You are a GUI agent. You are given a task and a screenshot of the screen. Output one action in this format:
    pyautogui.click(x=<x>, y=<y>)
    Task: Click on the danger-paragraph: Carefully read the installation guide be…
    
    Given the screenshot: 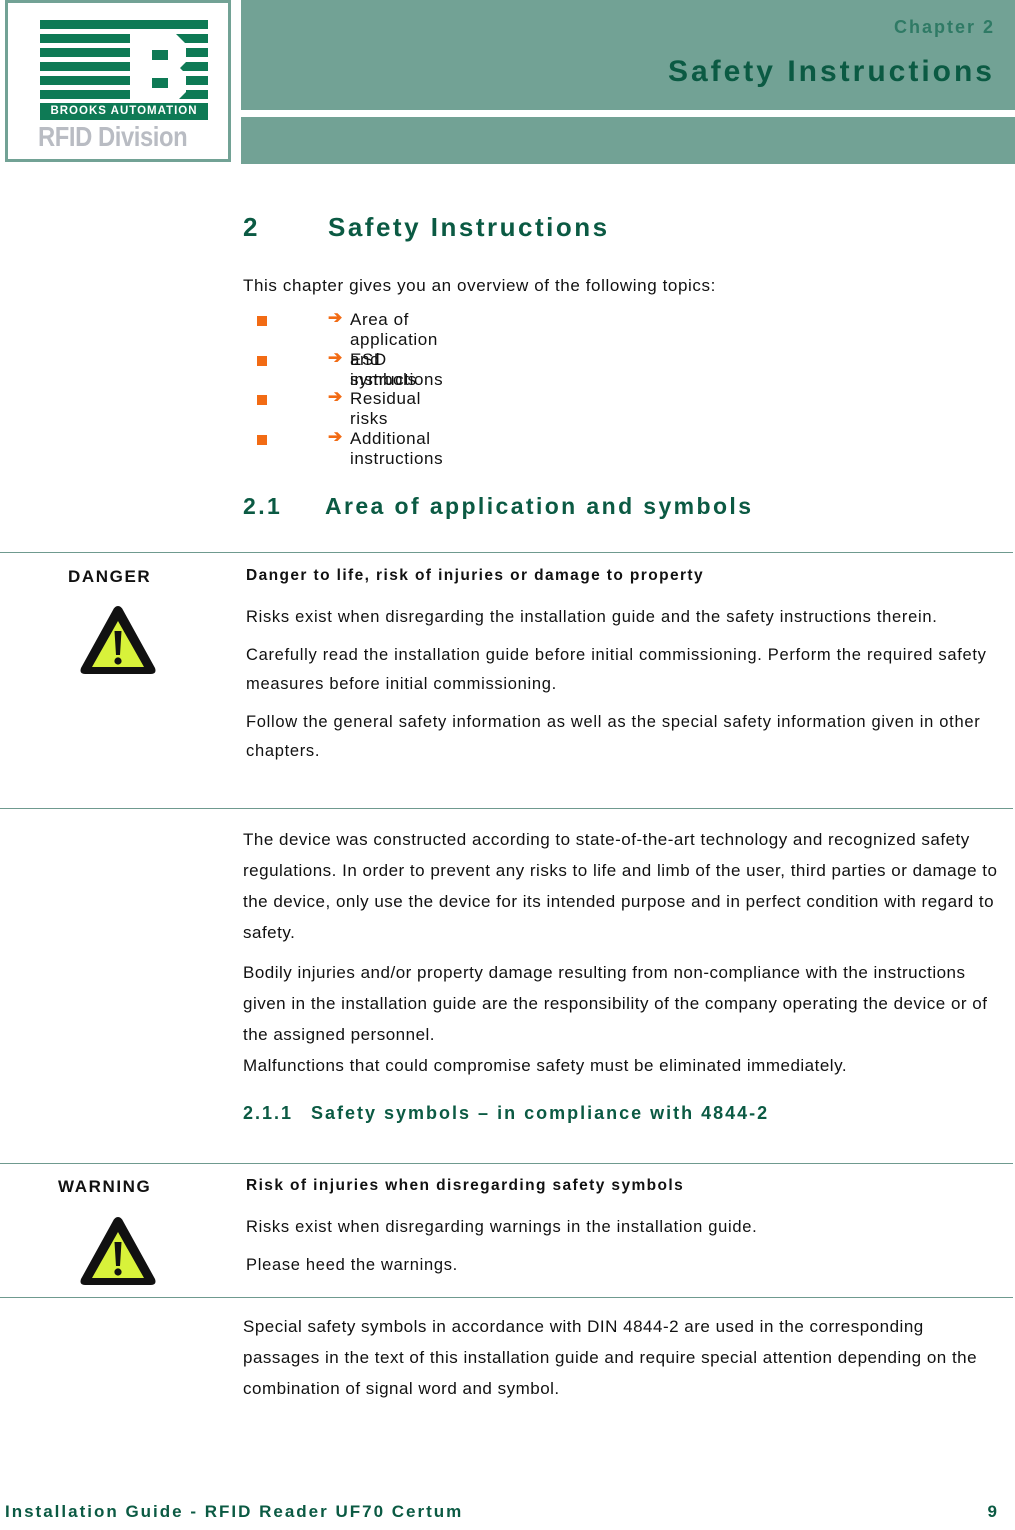 What is the action you would take?
    pyautogui.click(x=616, y=669)
    